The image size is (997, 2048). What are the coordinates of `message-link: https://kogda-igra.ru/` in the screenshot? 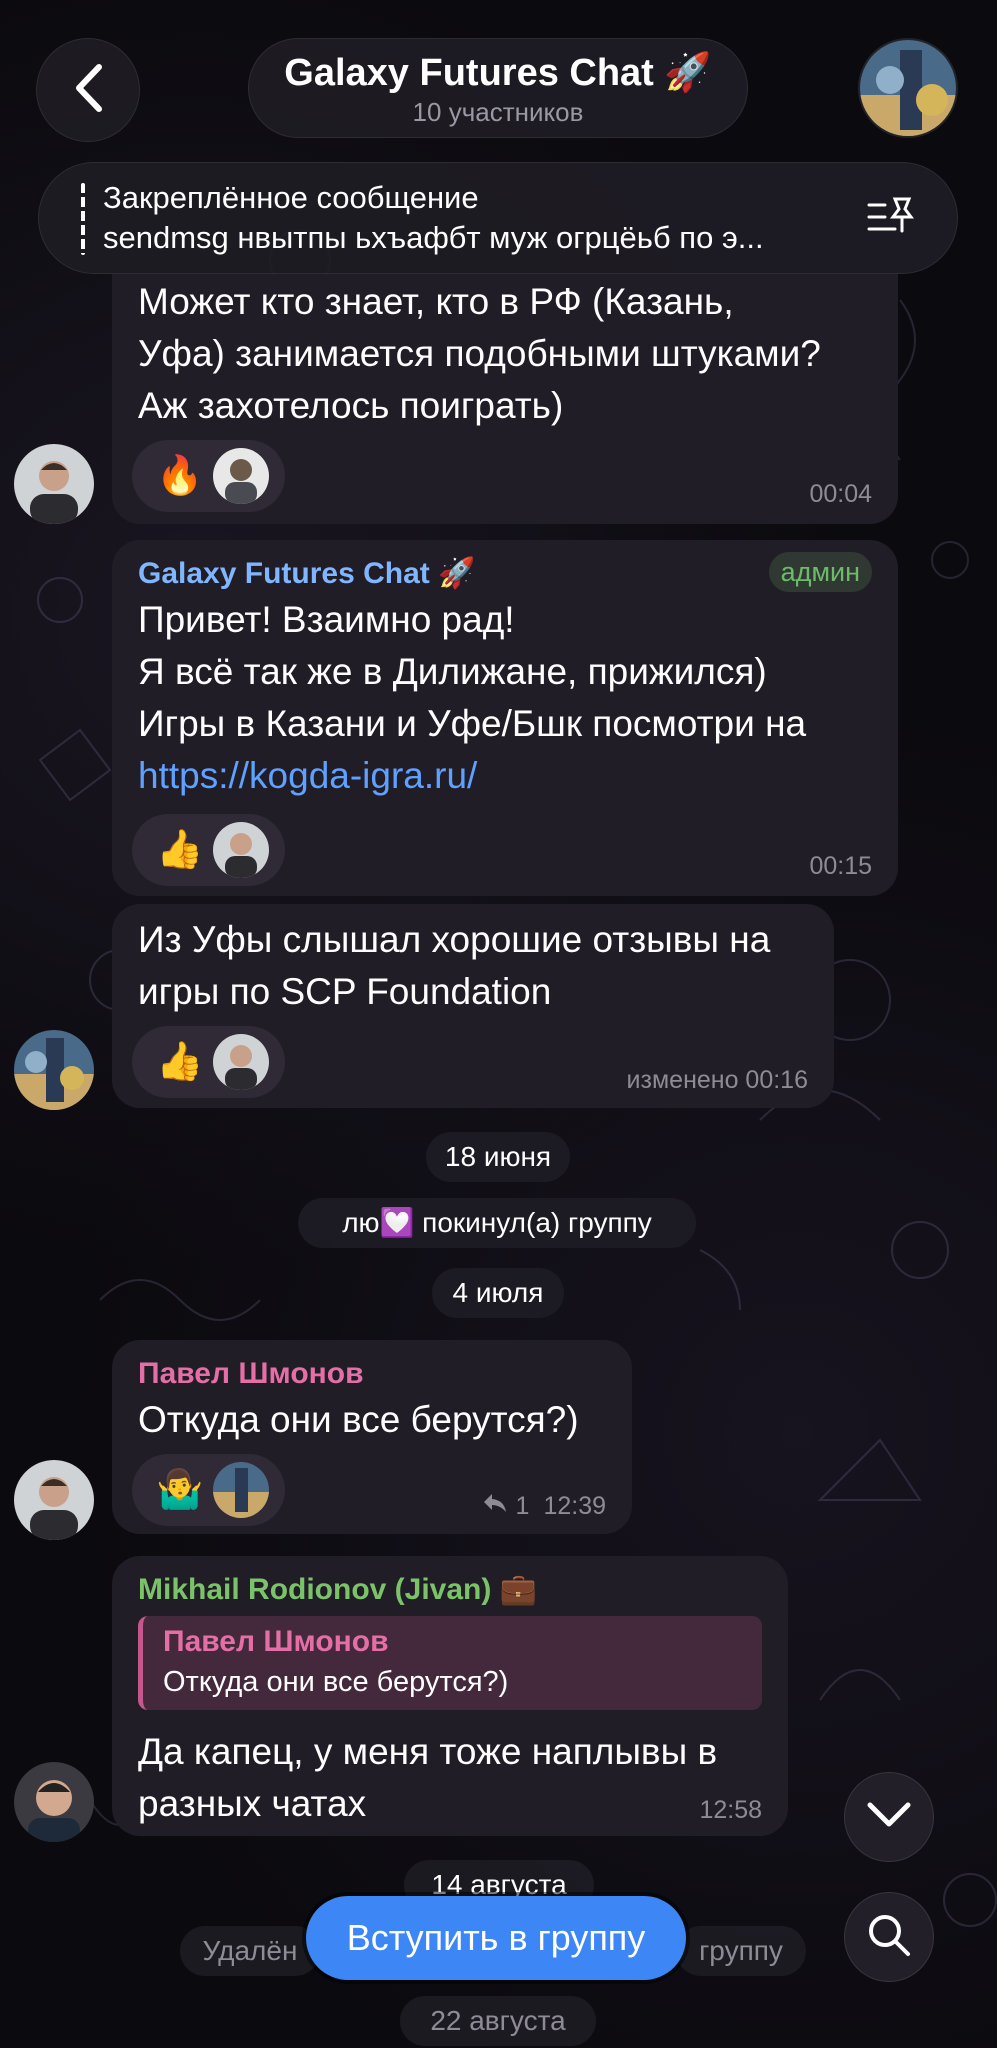 It's located at (505, 776).